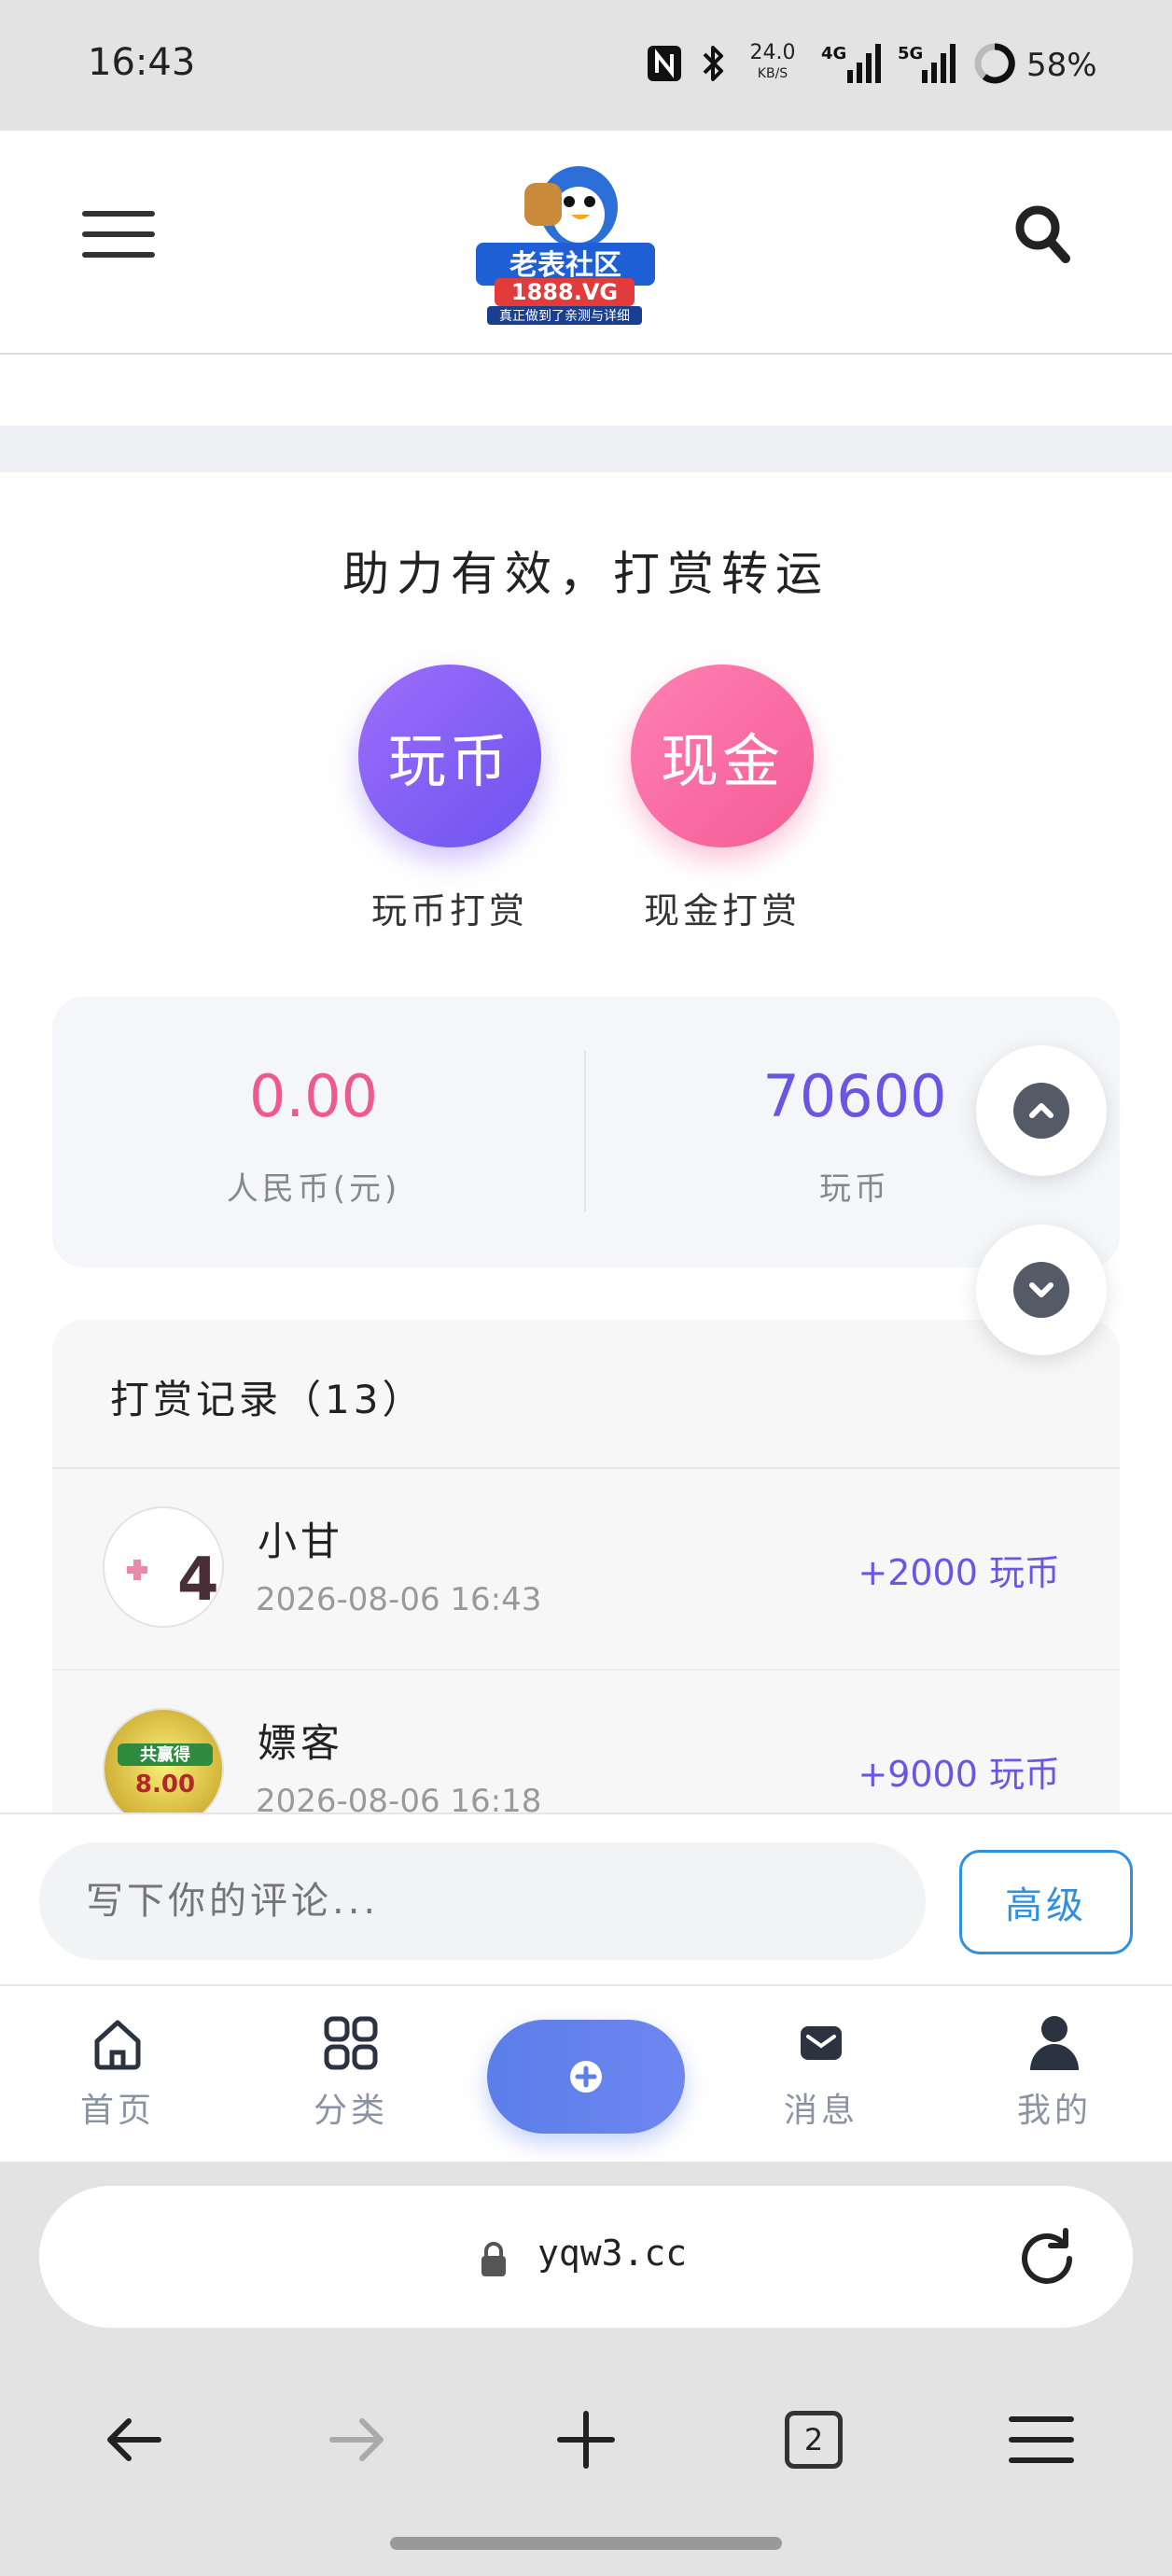 This screenshot has width=1172, height=2576. What do you see at coordinates (165, 1754) in the screenshot?
I see `avatar-text-1: 共赢得` at bounding box center [165, 1754].